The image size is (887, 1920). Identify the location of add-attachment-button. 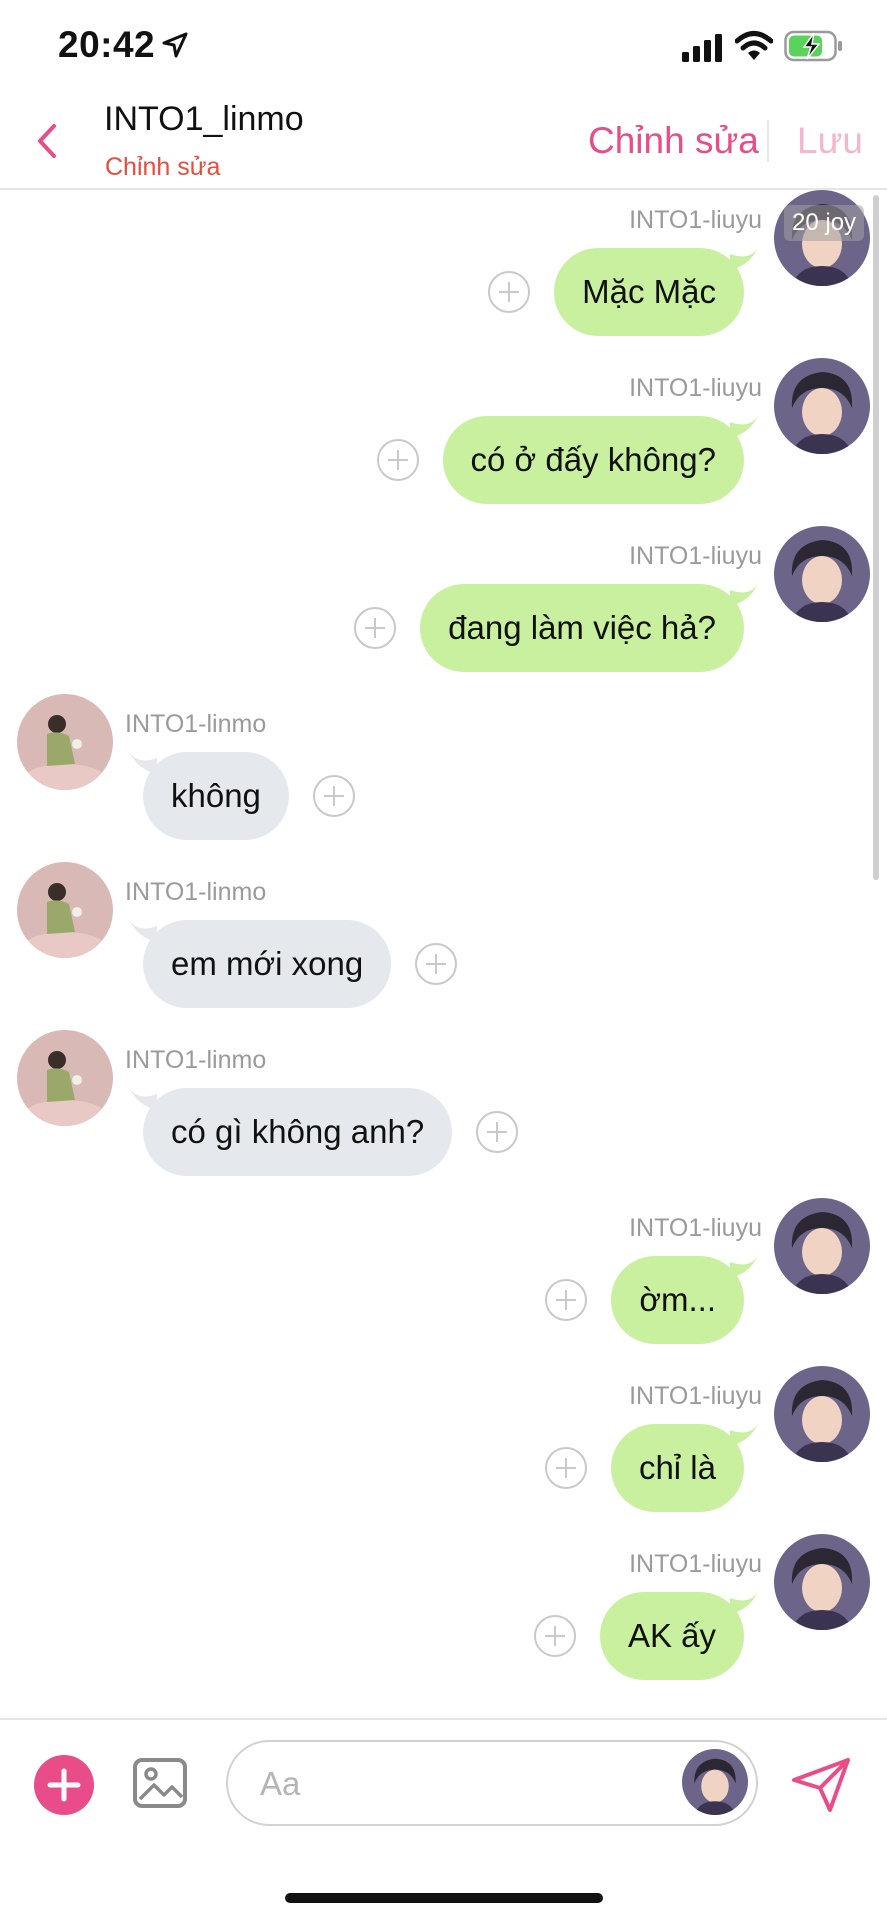
(64, 1785).